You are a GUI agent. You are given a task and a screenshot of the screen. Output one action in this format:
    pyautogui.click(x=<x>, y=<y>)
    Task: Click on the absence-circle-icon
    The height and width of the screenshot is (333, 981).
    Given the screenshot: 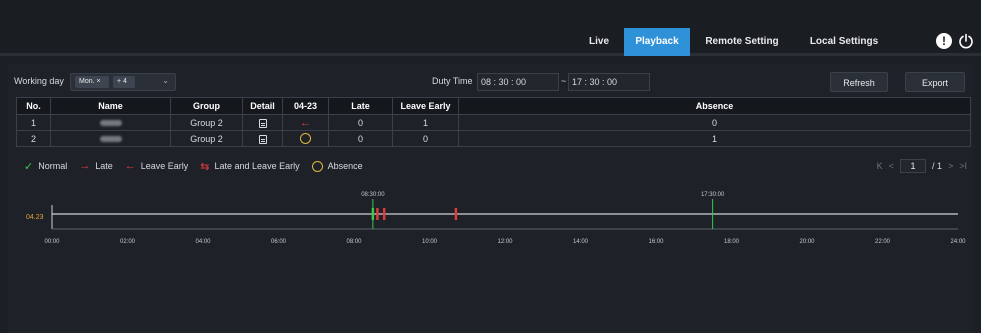 What is the action you would take?
    pyautogui.click(x=305, y=139)
    